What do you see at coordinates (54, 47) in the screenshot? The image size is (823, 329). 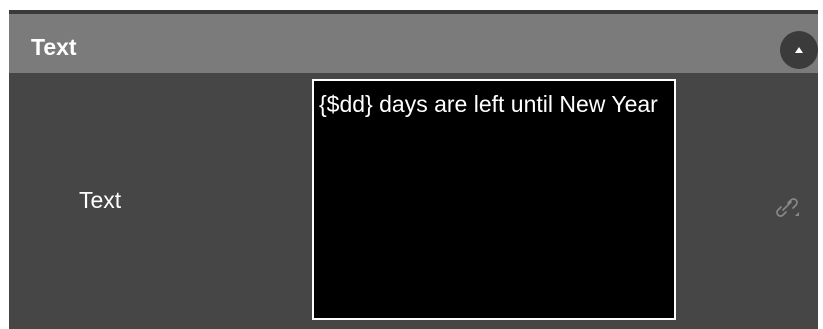 I see `panel-title: Text` at bounding box center [54, 47].